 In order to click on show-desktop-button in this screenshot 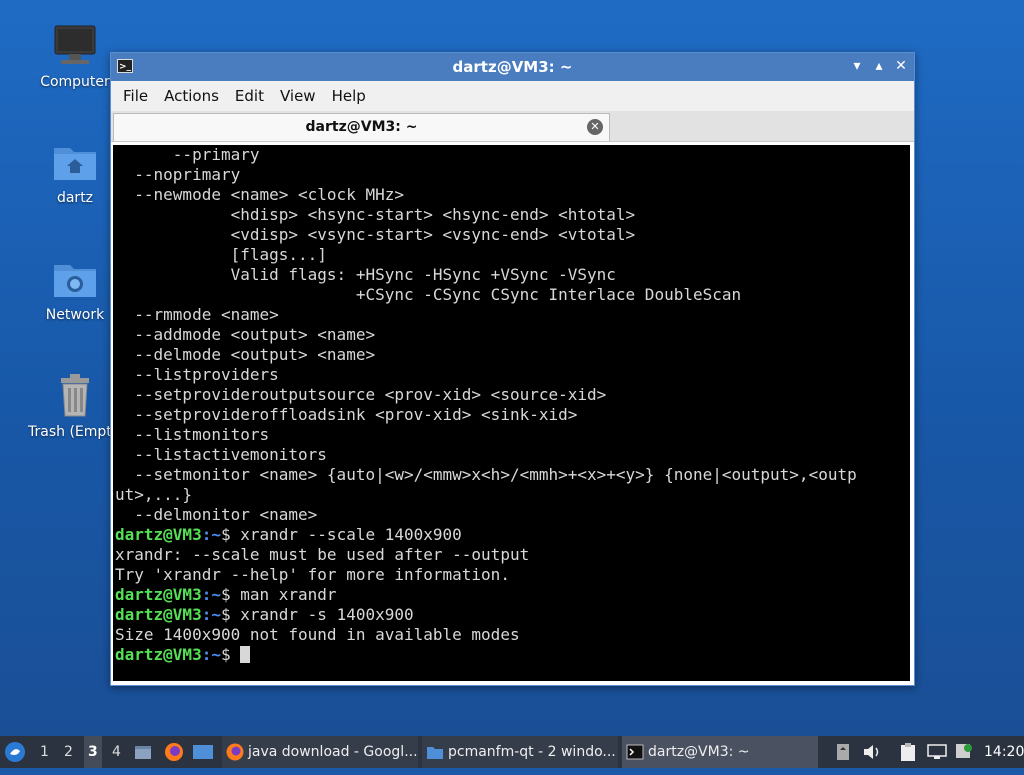, I will do `click(144, 752)`.